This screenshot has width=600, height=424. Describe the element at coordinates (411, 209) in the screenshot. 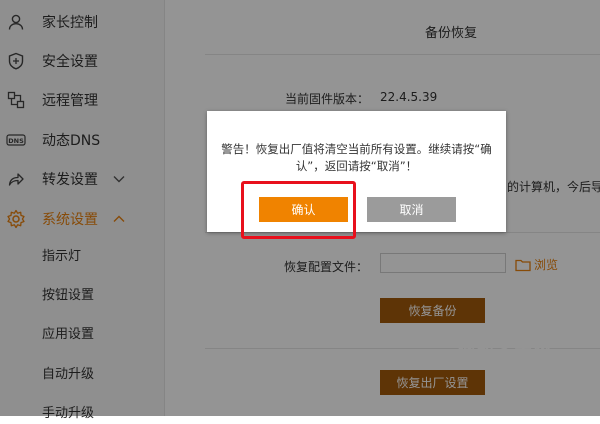

I see `cancel-button: 取消` at that location.